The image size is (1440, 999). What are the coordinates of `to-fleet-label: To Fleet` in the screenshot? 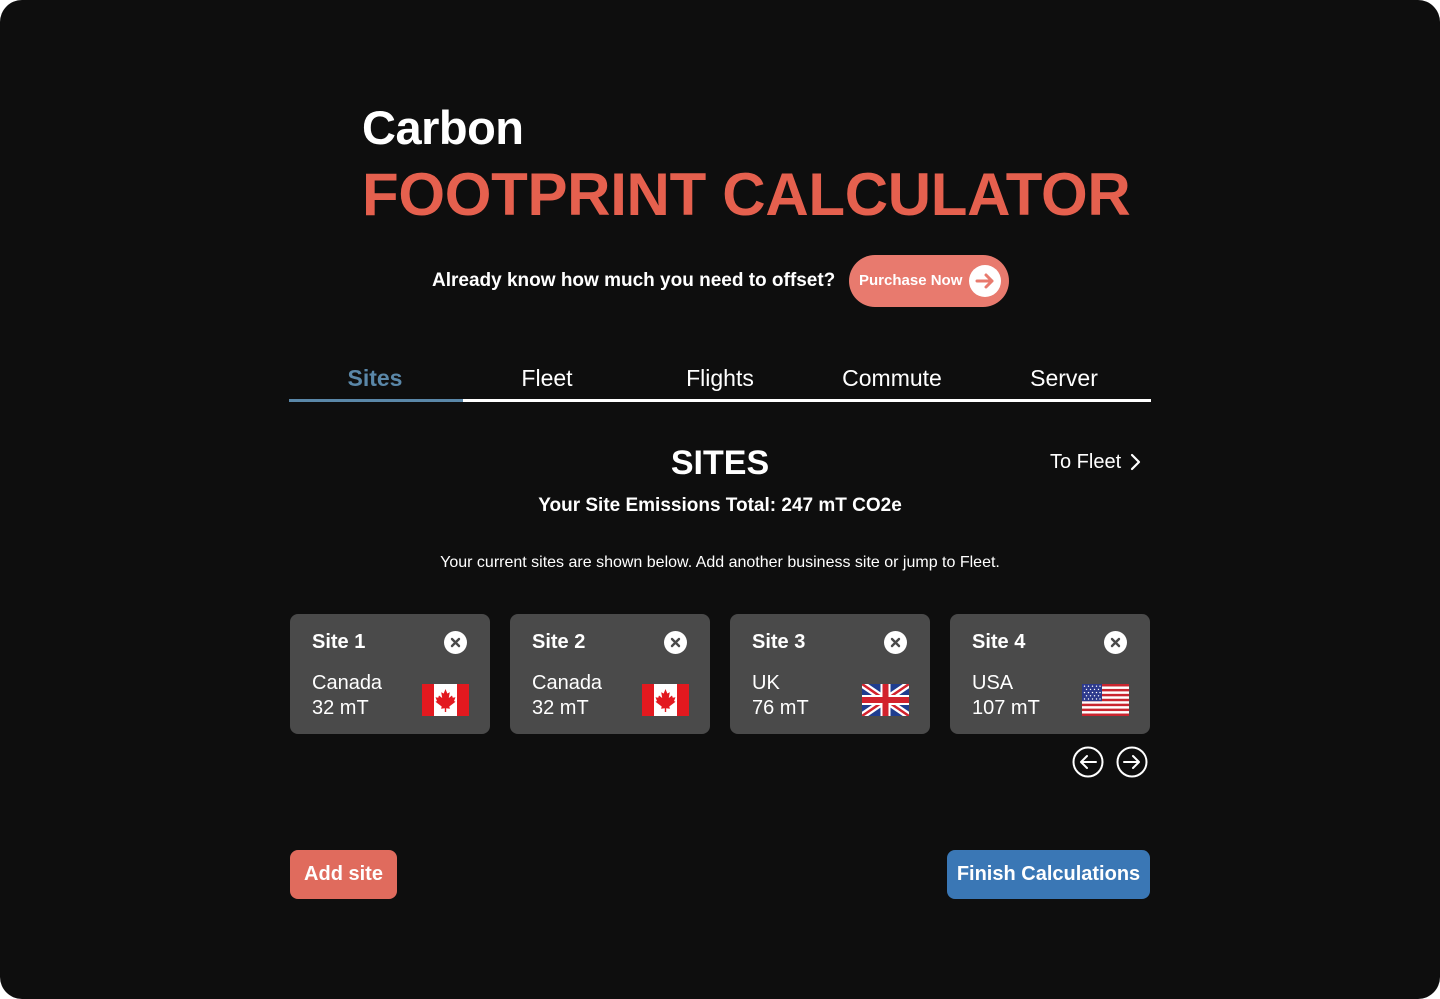 It's located at (1086, 462).